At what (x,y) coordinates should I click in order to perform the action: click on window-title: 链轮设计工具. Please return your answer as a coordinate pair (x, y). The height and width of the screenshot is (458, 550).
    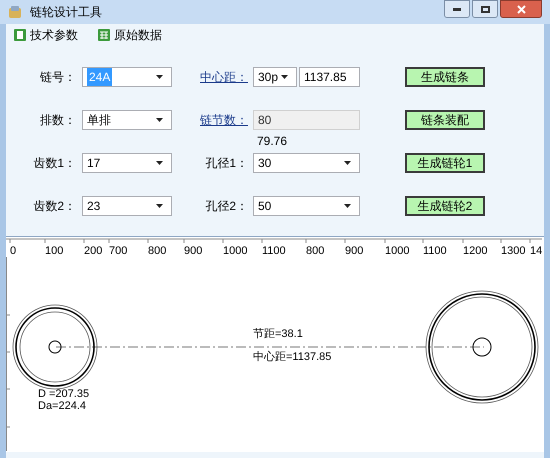
    Looking at the image, I should click on (66, 12).